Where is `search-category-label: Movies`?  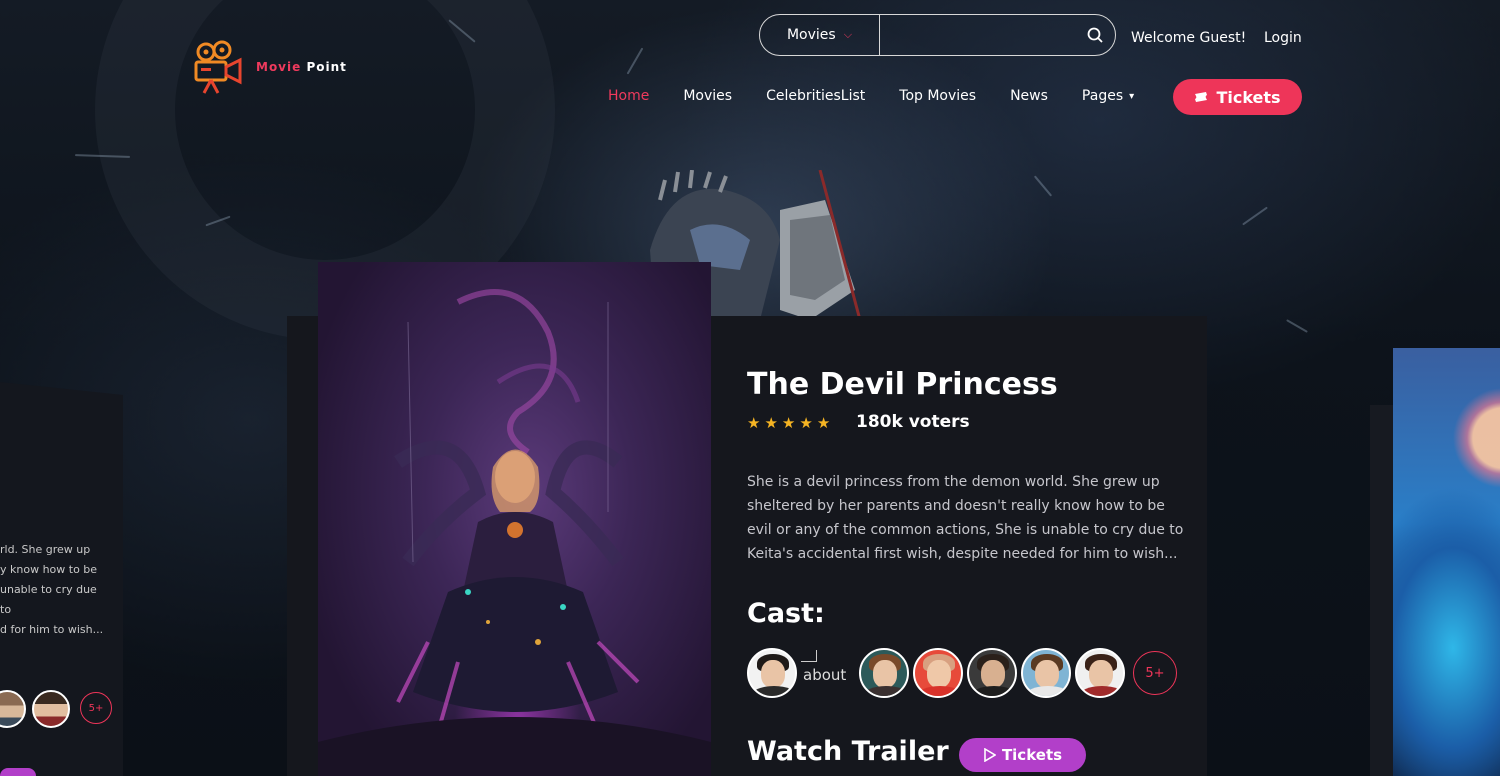
search-category-label: Movies is located at coordinates (811, 35).